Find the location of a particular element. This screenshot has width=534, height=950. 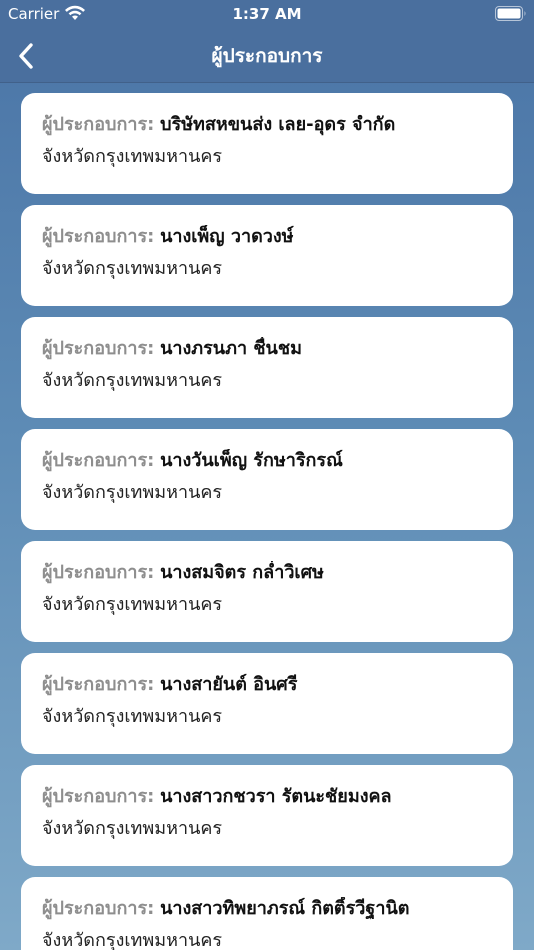

operator-name: นางสาวกชวรา รัตนะชัยมงคล is located at coordinates (276, 796).